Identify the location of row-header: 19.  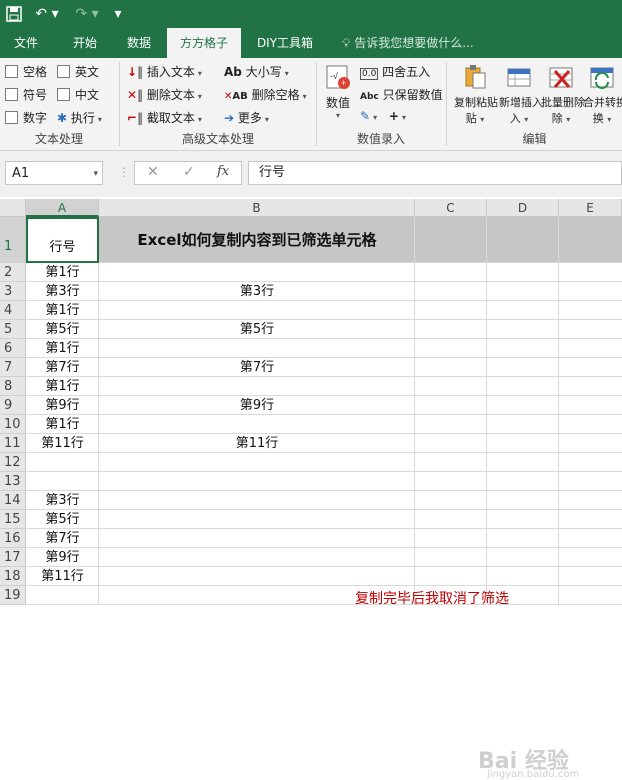
(13, 595).